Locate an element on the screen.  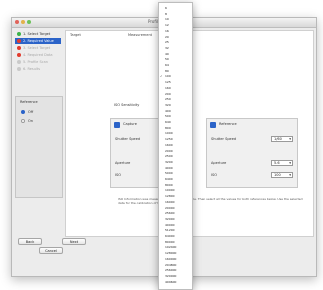
iso-option-item: 16000 is located at coordinates (175, 202).